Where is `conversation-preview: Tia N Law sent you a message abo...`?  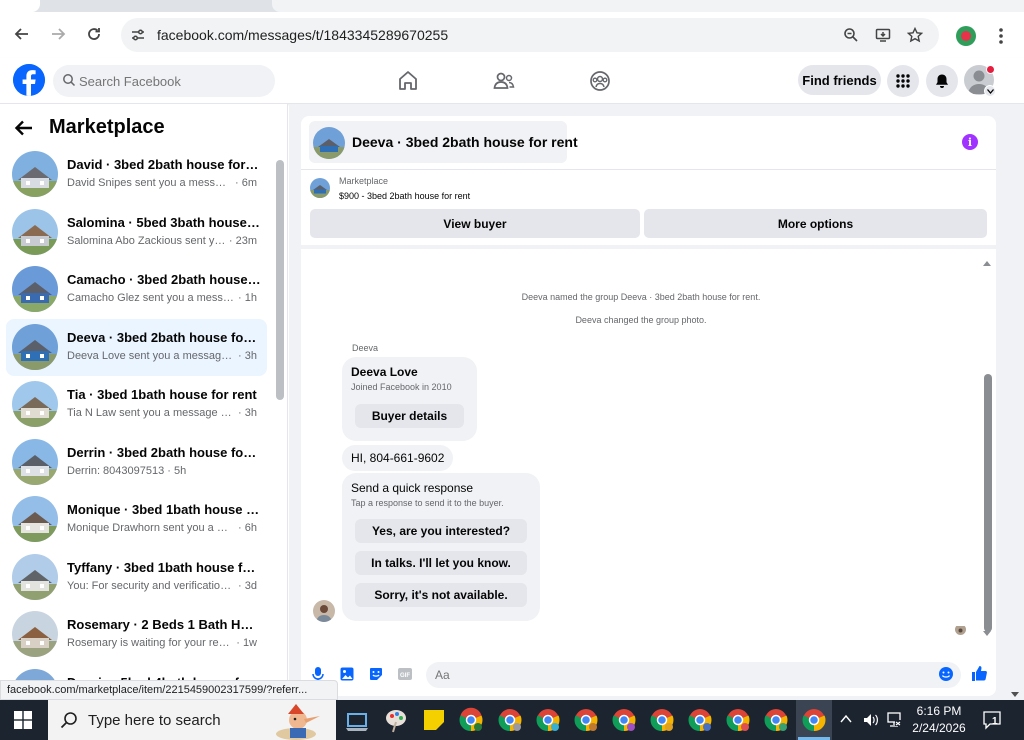 conversation-preview: Tia N Law sent you a message abo... is located at coordinates (151, 413).